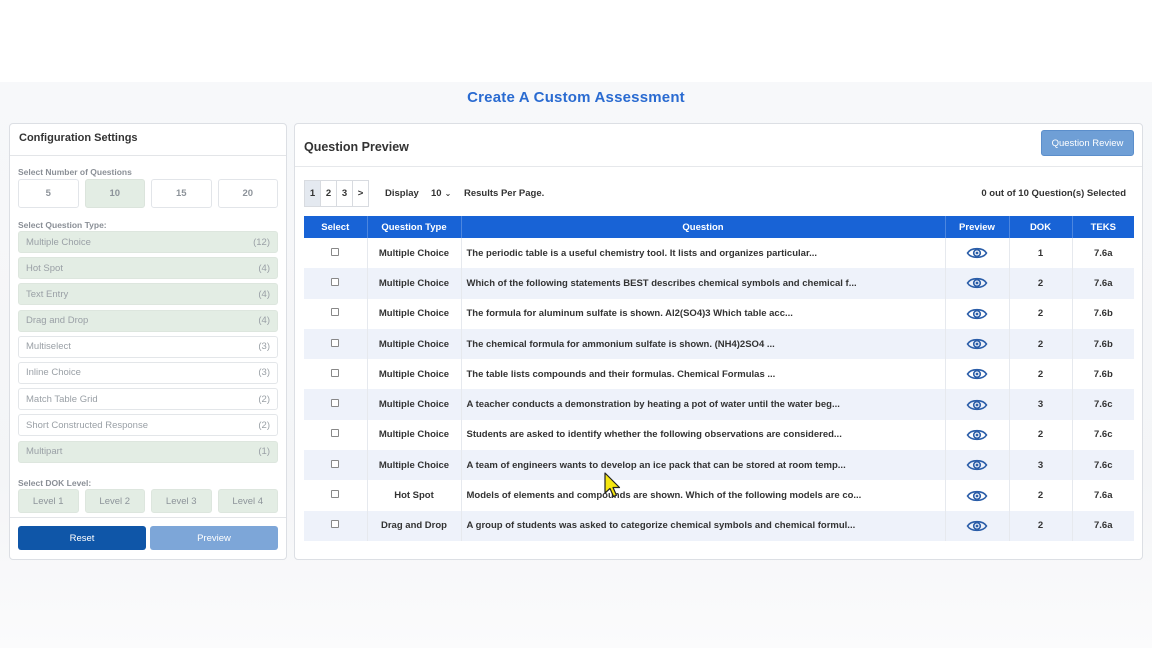 Image resolution: width=1152 pixels, height=648 pixels. I want to click on teks-cell: 7.6b, so click(1103, 344).